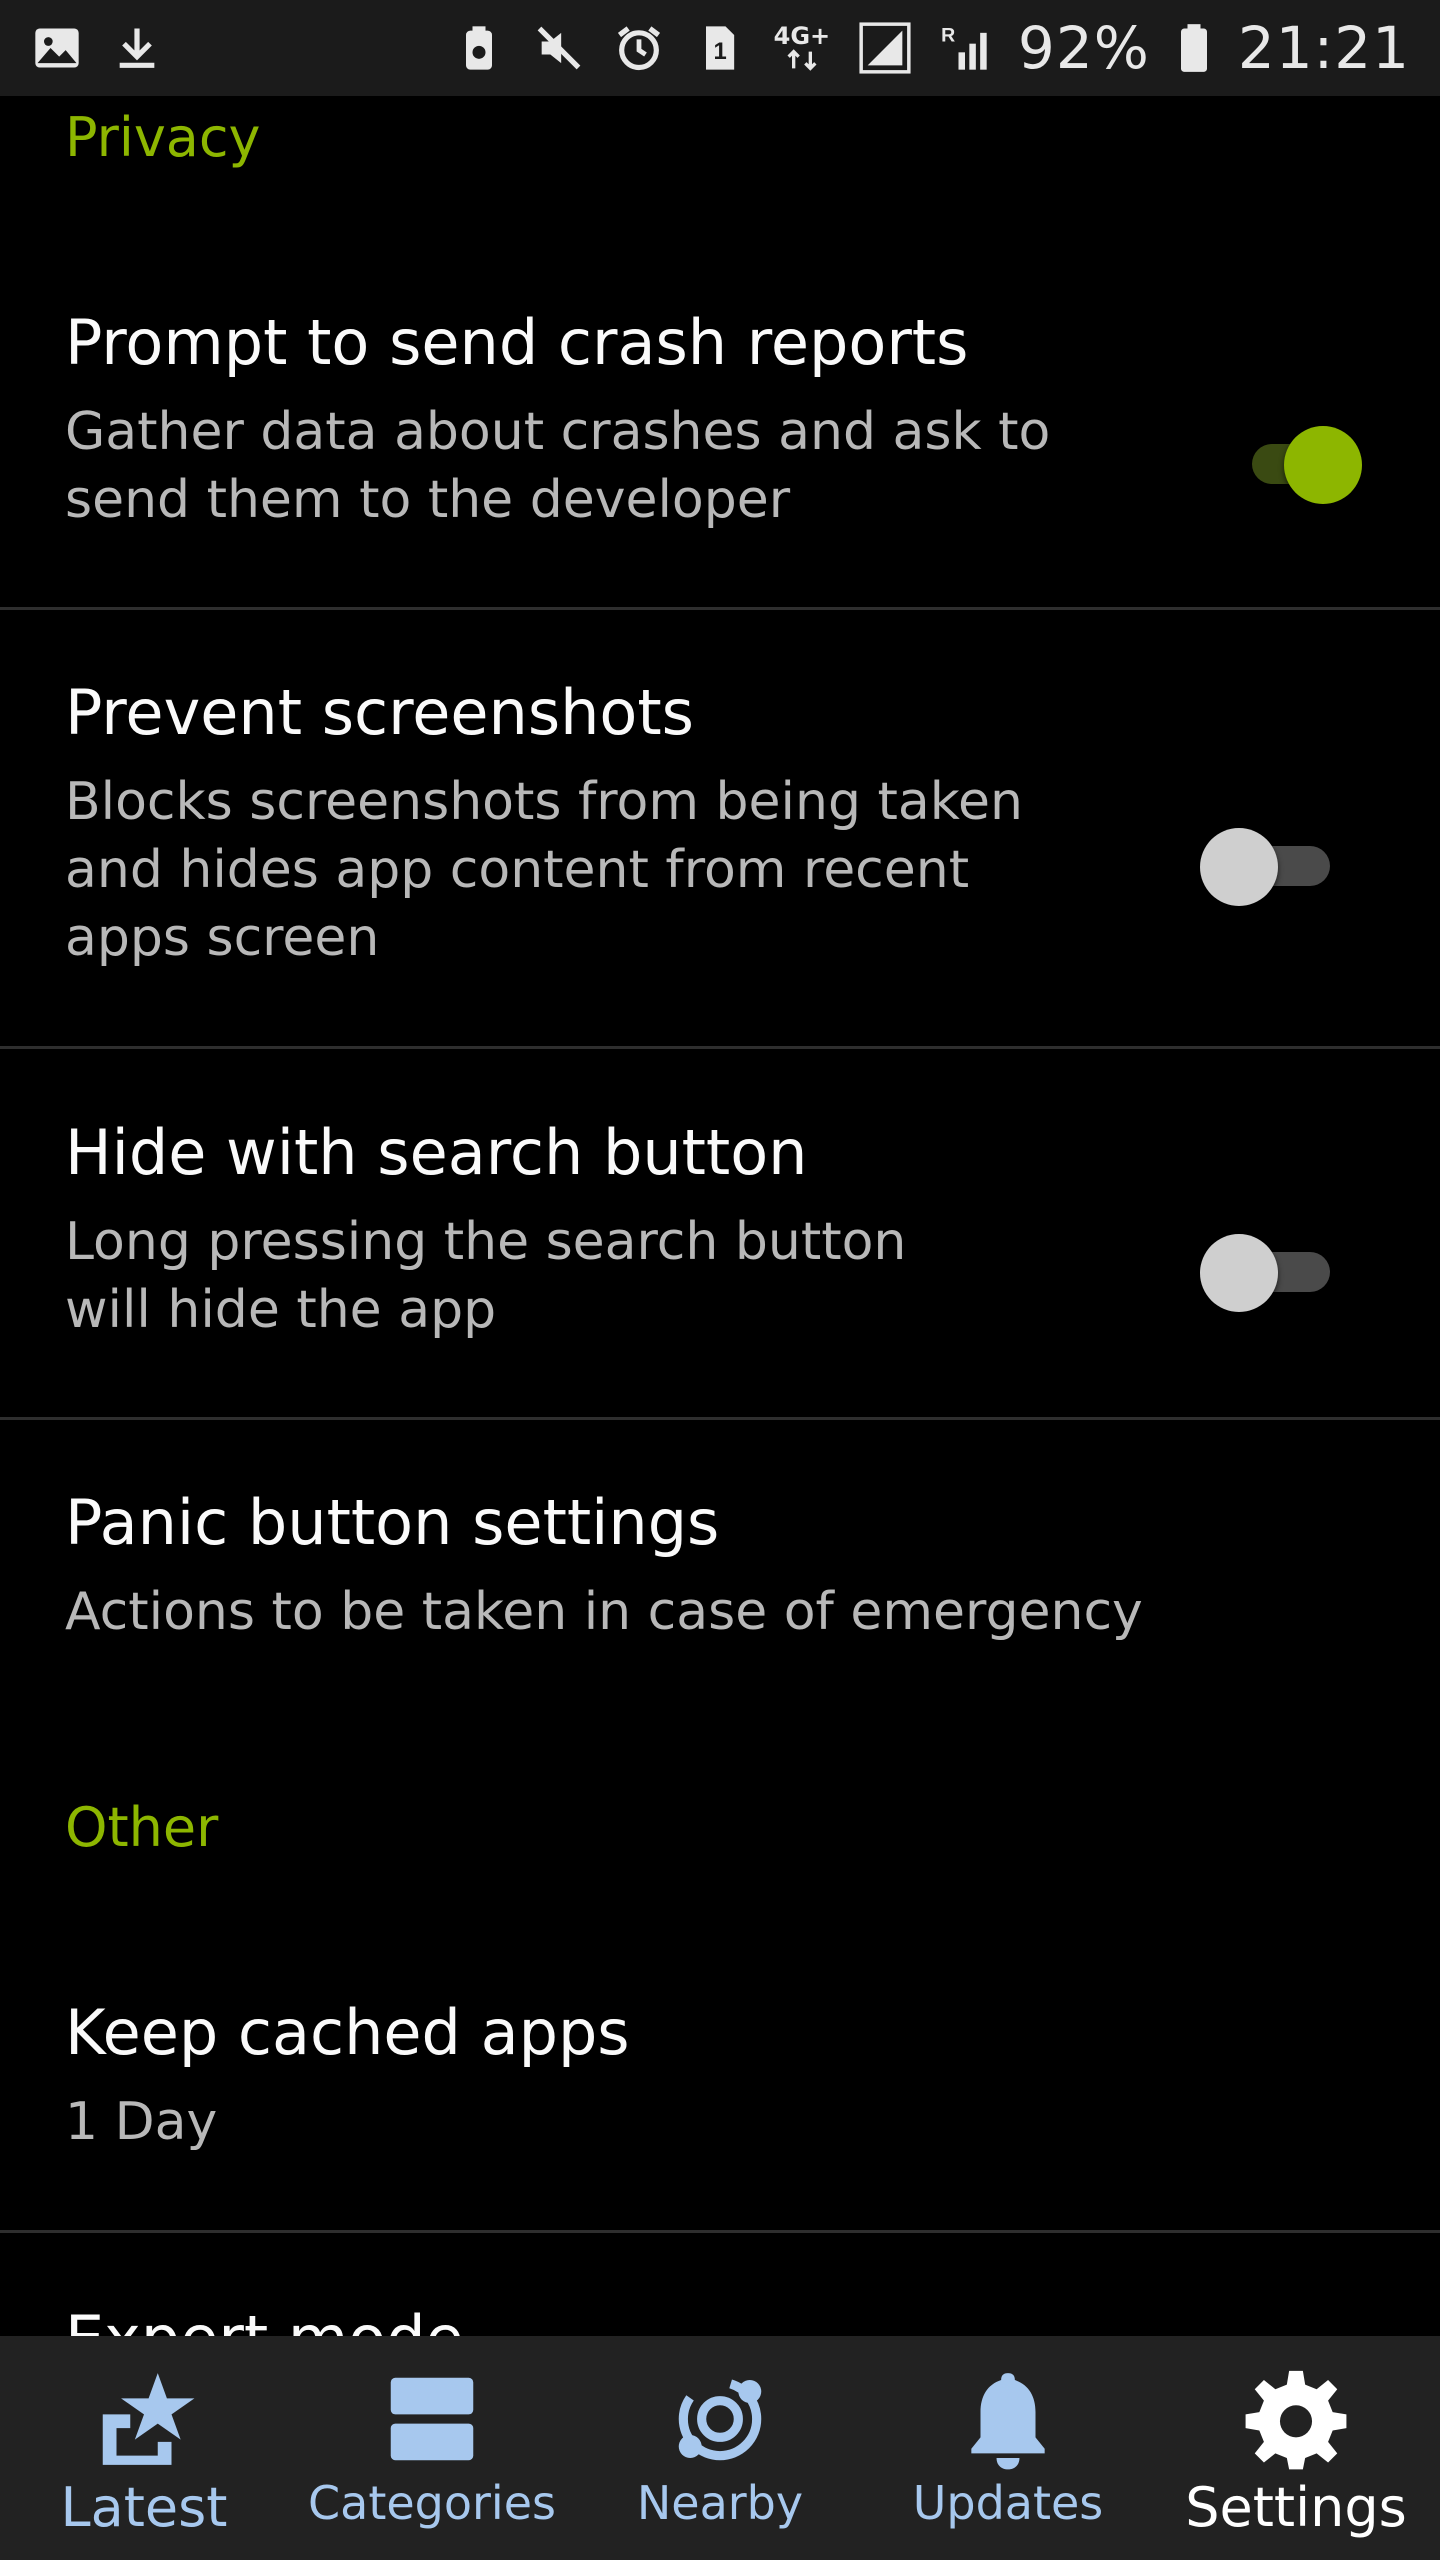  I want to click on pref-keep-cached-apps-title: Keep cached apps, so click(347, 2032).